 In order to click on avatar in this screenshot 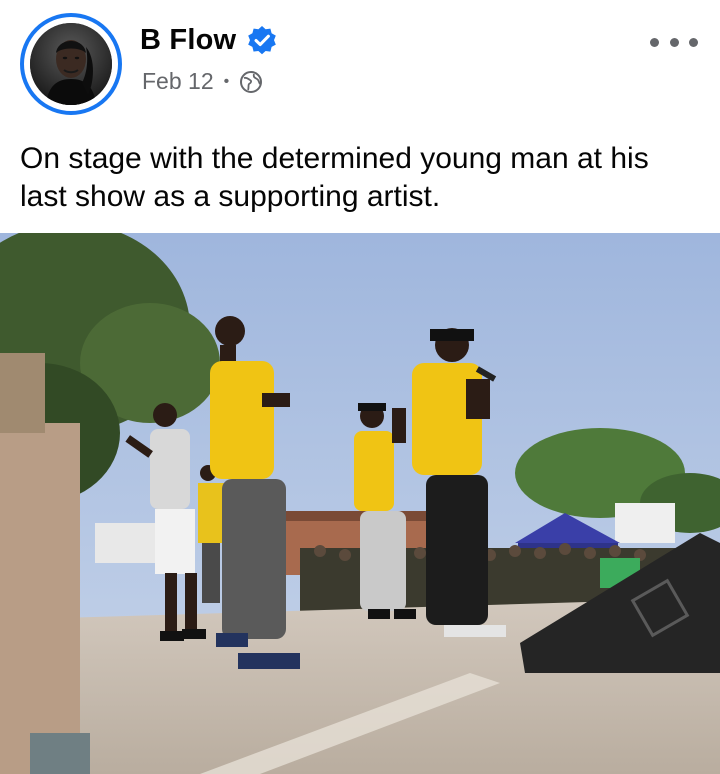, I will do `click(71, 64)`.